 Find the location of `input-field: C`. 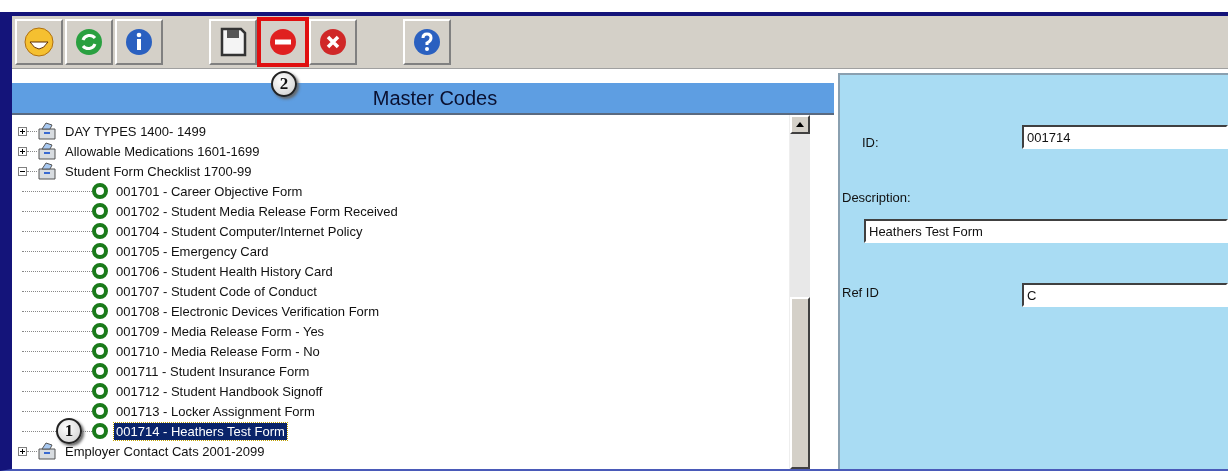

input-field: C is located at coordinates (1125, 295).